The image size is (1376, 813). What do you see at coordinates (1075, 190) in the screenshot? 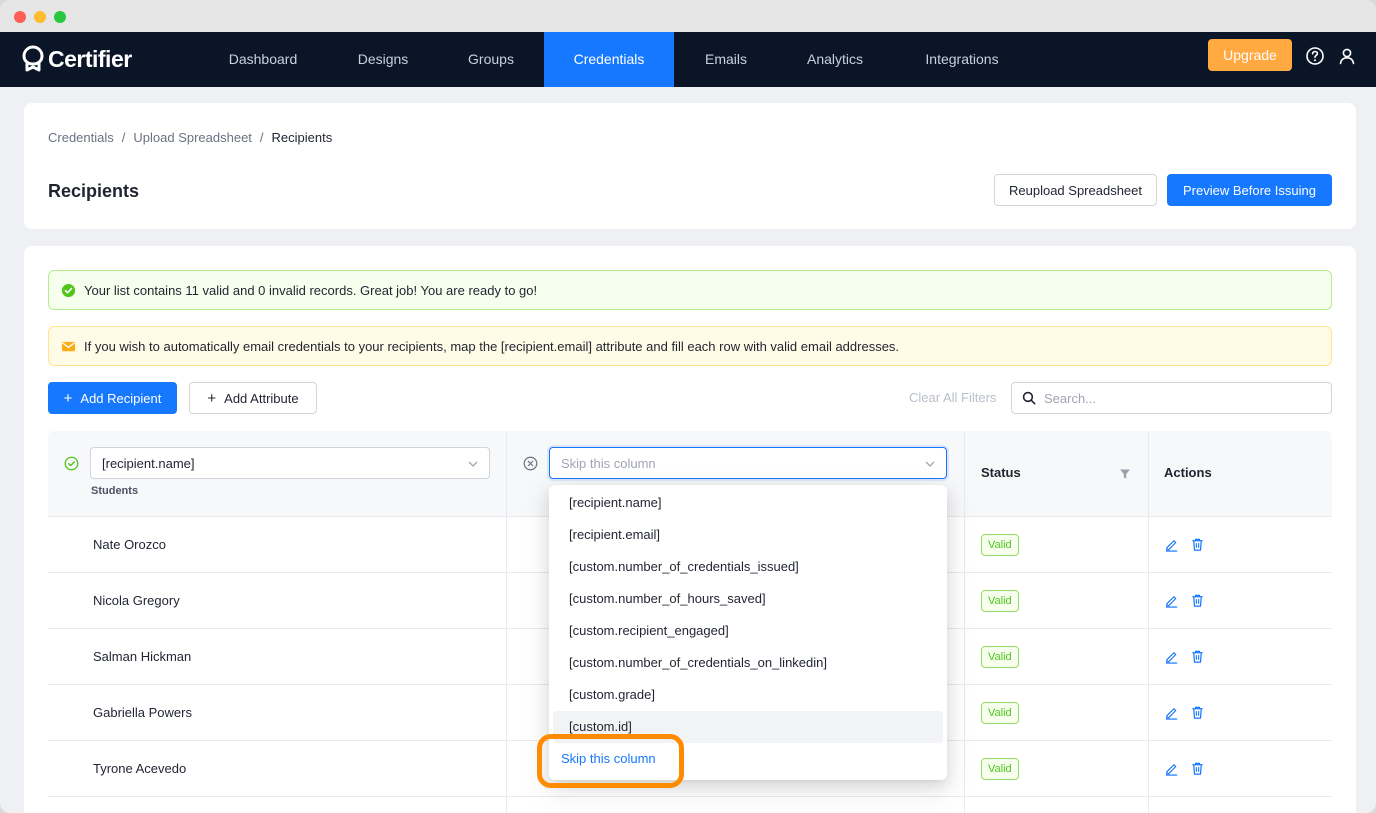
I see `reupload-spreadsheet-button: Reupload Spreadsheet` at bounding box center [1075, 190].